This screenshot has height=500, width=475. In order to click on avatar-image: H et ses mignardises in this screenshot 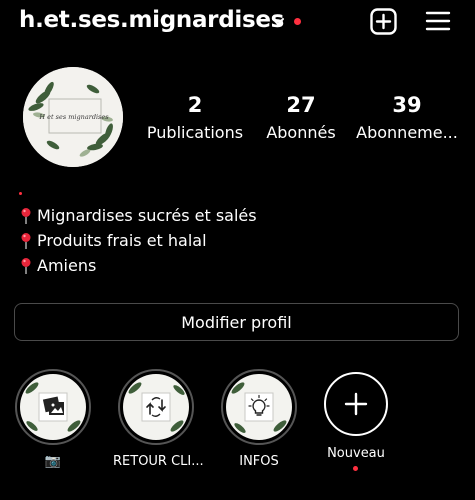, I will do `click(73, 117)`.